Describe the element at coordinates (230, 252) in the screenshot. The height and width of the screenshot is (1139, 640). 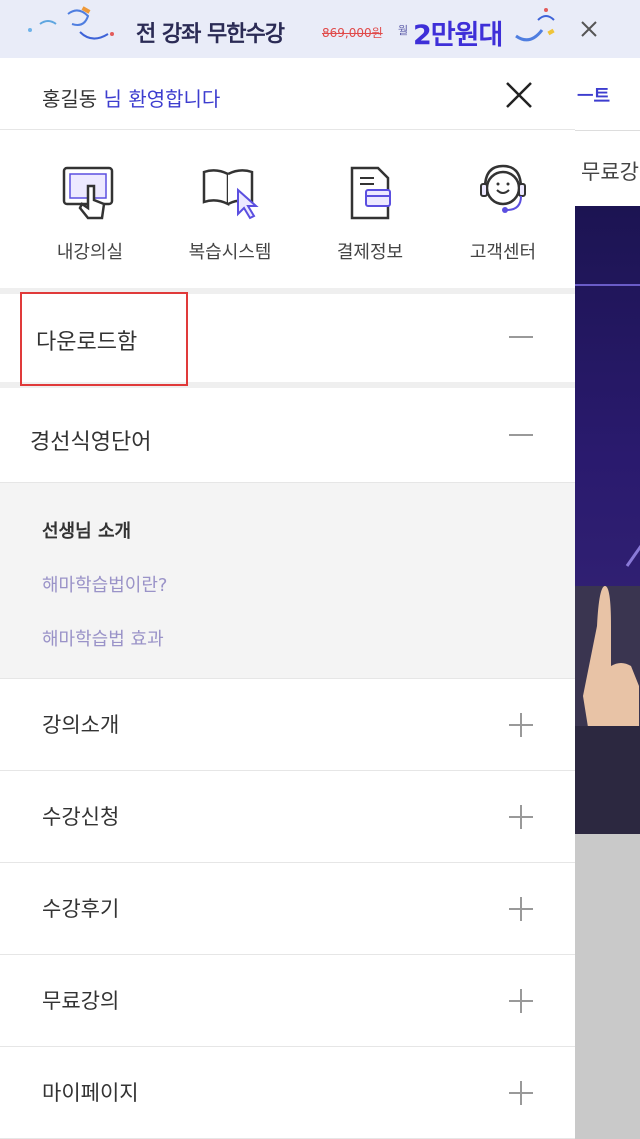
I see `quick-label-review: 복습시스템` at that location.